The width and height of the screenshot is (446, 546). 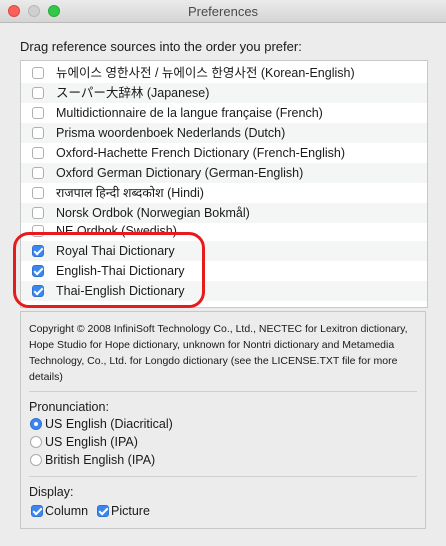 What do you see at coordinates (120, 271) in the screenshot?
I see `source-label: English-Thai Dictionary` at bounding box center [120, 271].